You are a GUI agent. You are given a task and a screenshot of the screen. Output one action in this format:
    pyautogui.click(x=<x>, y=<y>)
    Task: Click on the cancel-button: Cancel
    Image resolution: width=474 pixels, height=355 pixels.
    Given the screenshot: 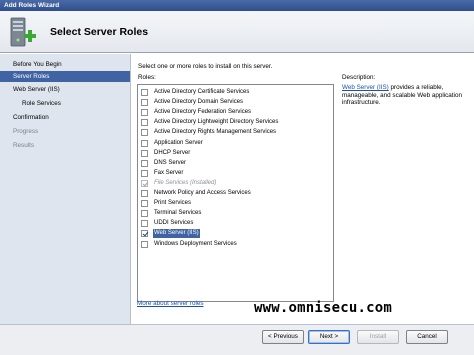 What is the action you would take?
    pyautogui.click(x=427, y=337)
    